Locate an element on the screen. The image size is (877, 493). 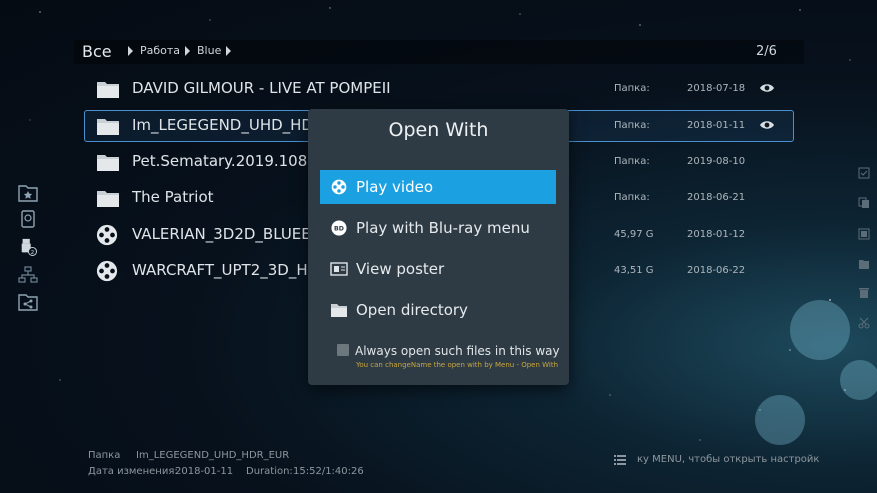
menu-hint: ку MENU, чтобы открыть настройк is located at coordinates (728, 459).